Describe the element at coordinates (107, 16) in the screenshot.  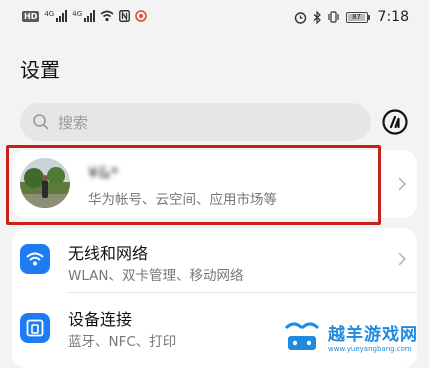
I see `wifi-status-icon` at that location.